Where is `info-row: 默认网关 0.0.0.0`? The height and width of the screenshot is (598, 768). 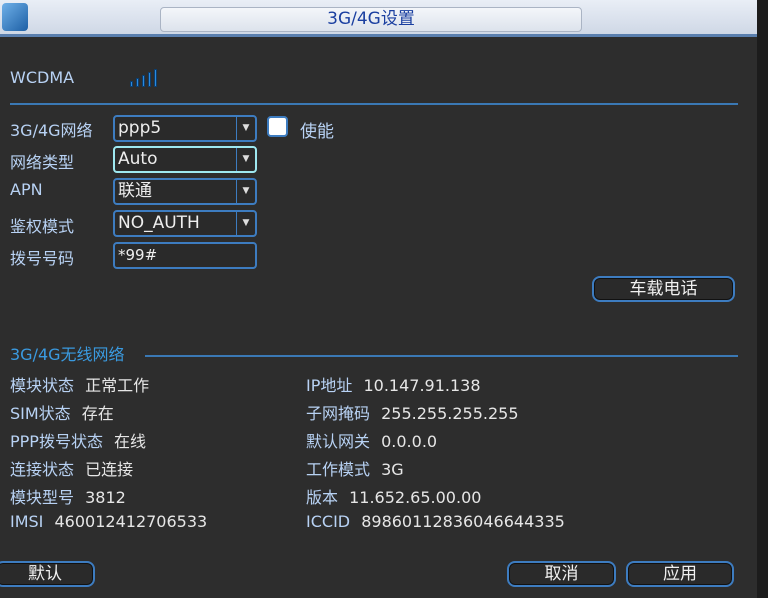
info-row: 默认网关 0.0.0.0 is located at coordinates (371, 440).